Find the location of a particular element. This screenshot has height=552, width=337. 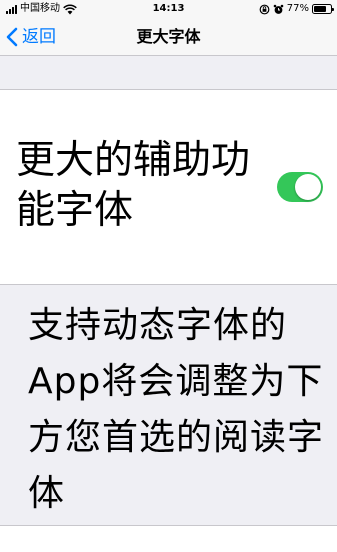

navigation-bar: 返回 更大字体 is located at coordinates (168, 37).